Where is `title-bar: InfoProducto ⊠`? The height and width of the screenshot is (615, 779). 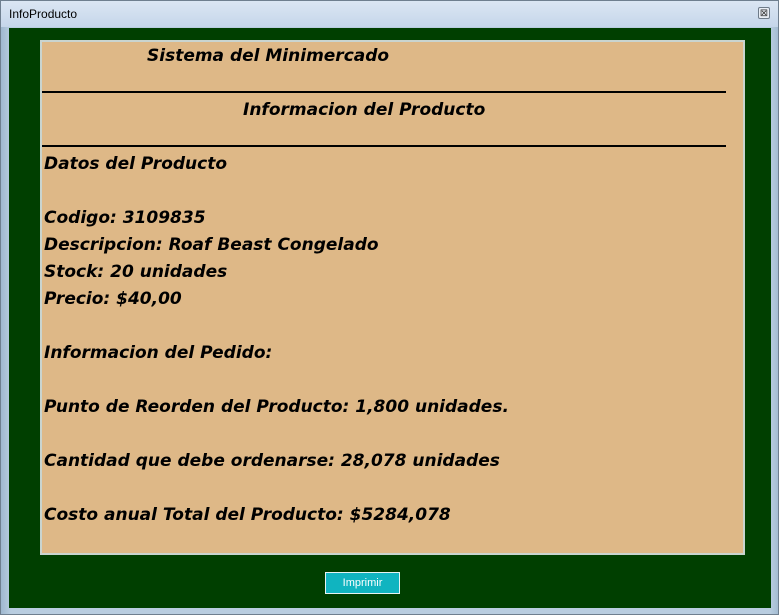 title-bar: InfoProducto ⊠ is located at coordinates (389, 14).